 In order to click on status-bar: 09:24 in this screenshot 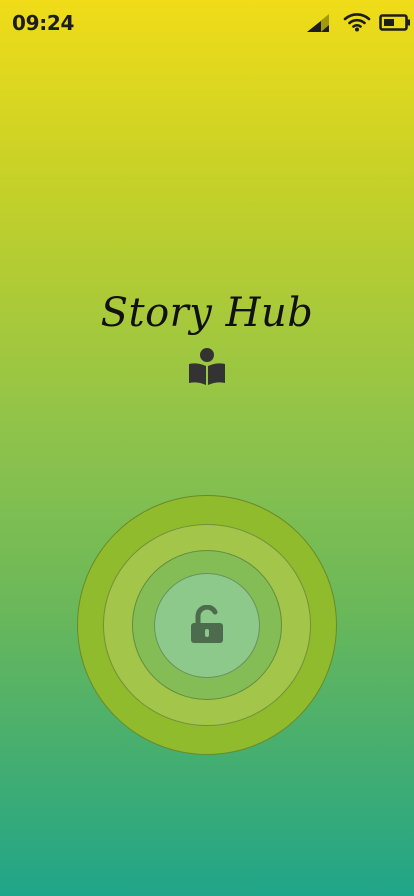, I will do `click(207, 24)`.